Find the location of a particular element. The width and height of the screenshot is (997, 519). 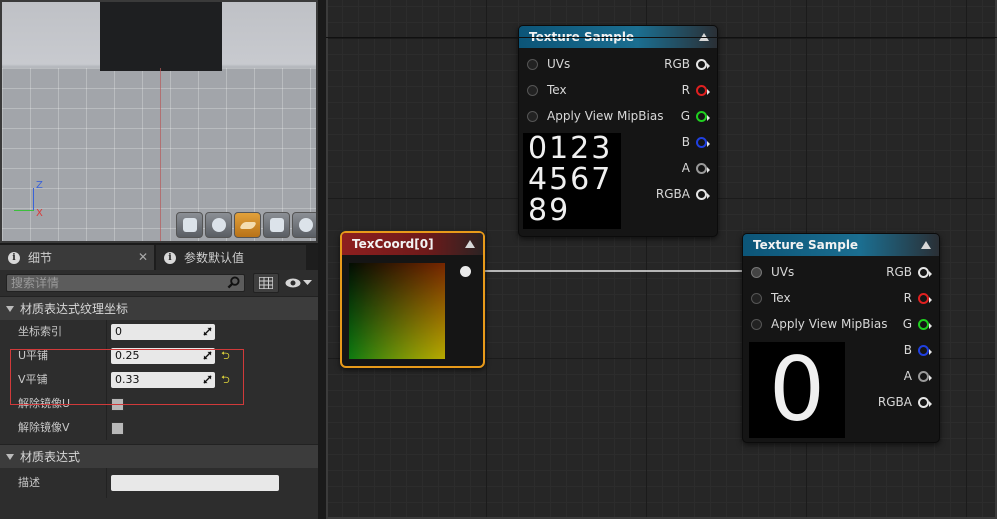

texture-preview: 0 is located at coordinates (797, 390).